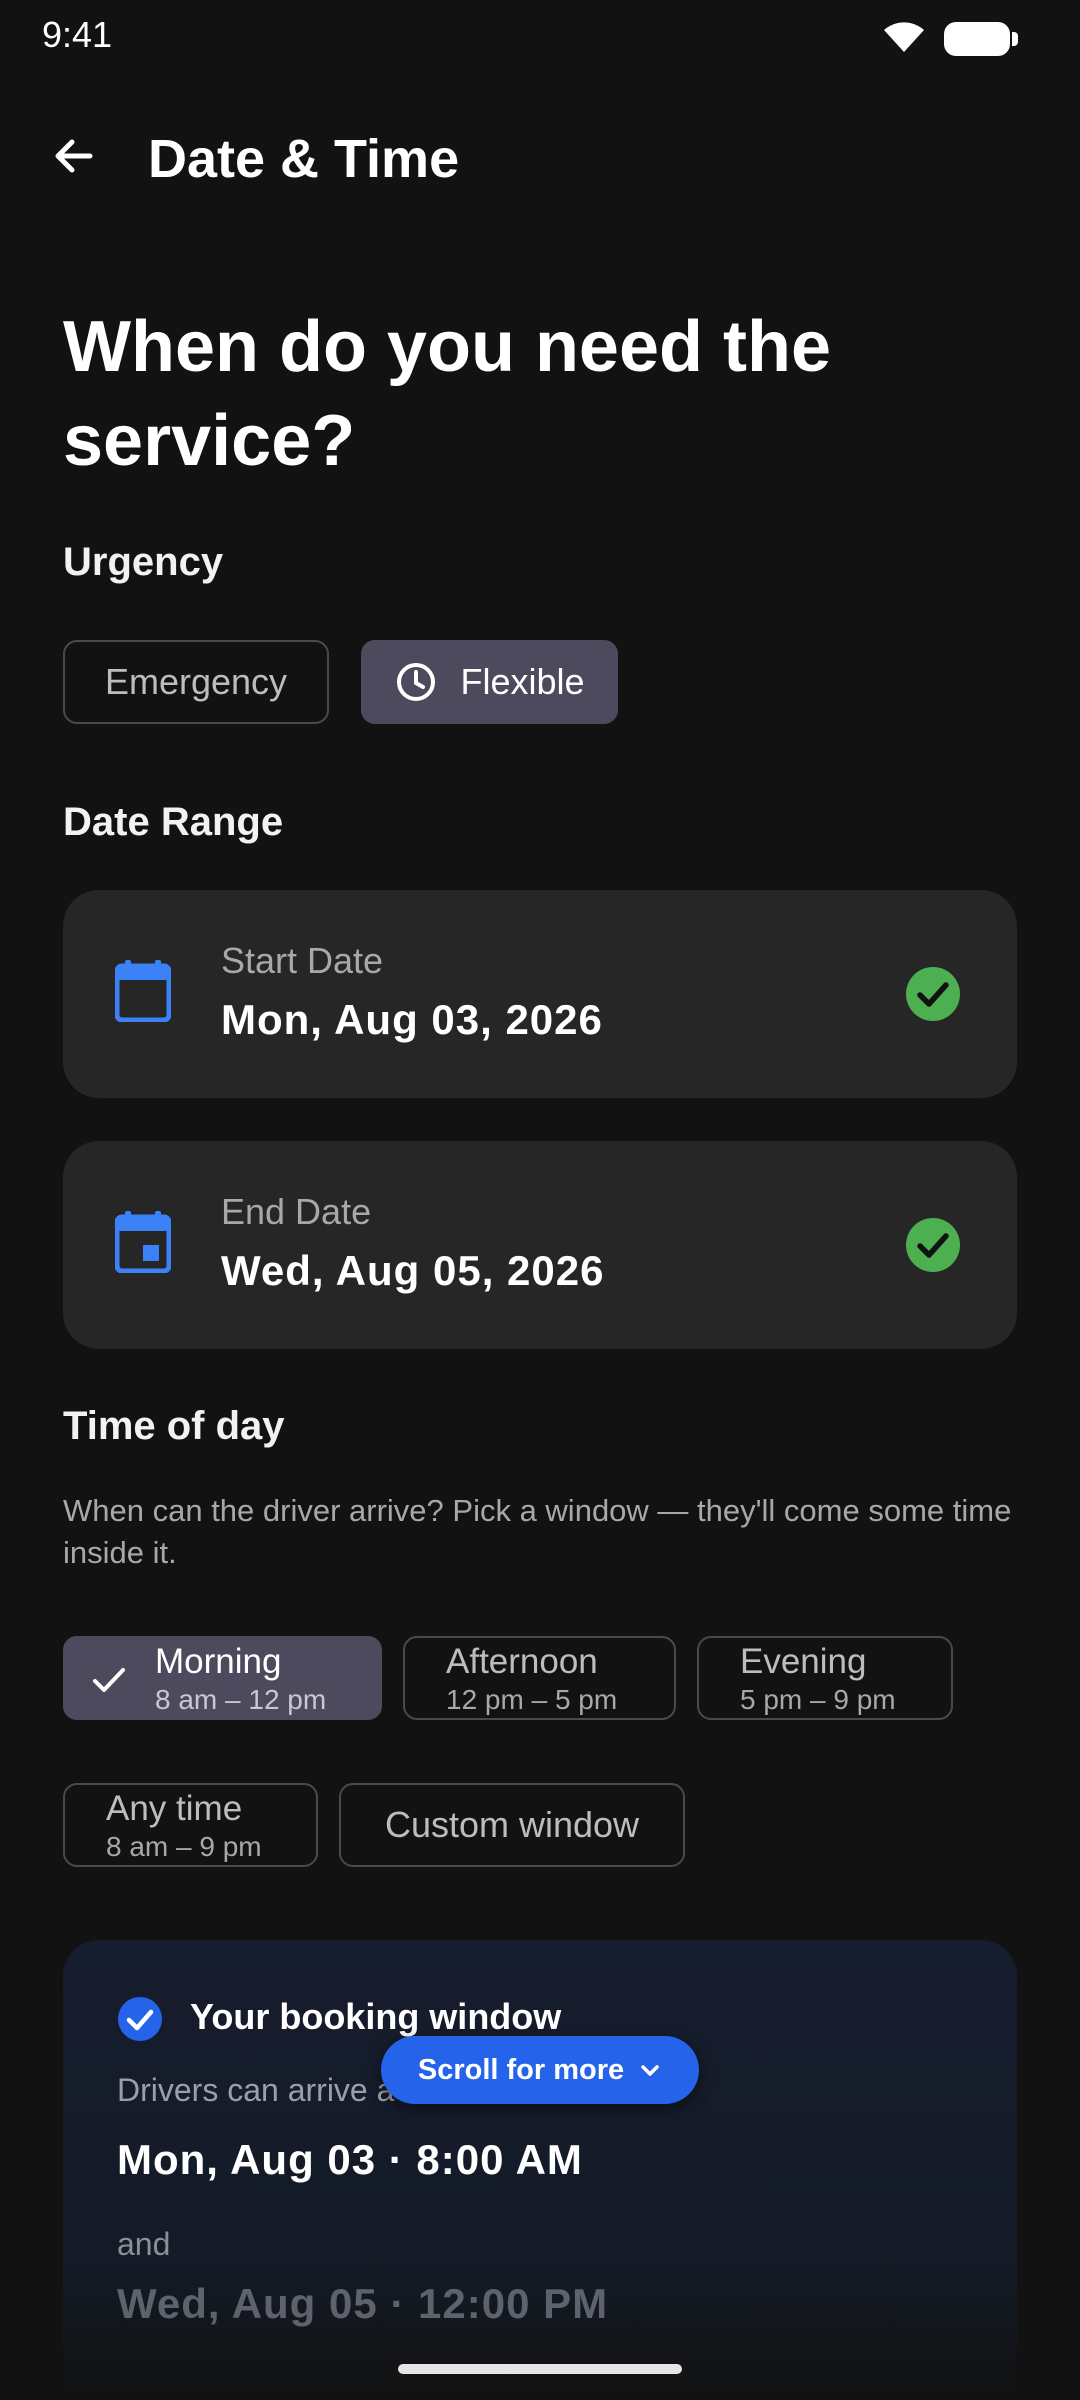  What do you see at coordinates (447, 394) in the screenshot?
I see `page-heading: When do you need the service?` at bounding box center [447, 394].